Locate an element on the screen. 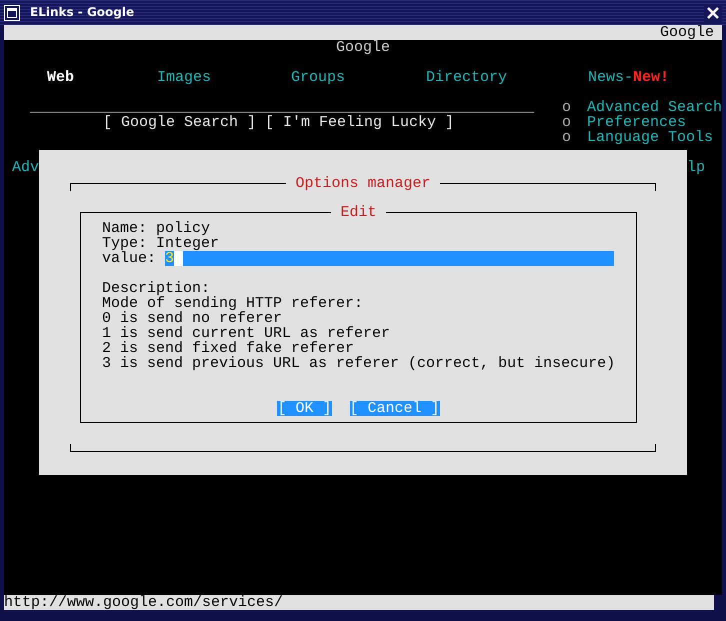 The image size is (726, 621). value-label: value: is located at coordinates (129, 258).